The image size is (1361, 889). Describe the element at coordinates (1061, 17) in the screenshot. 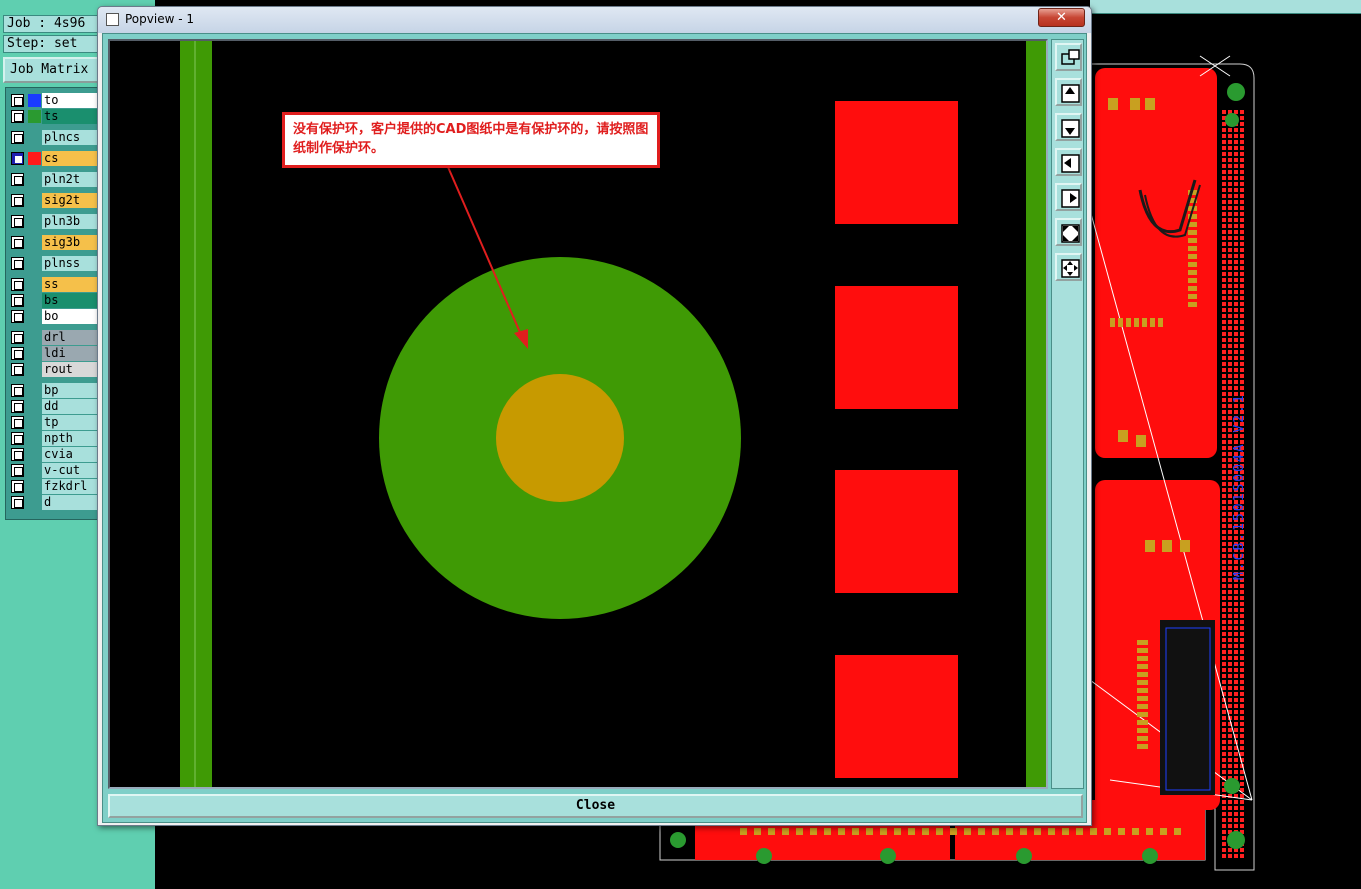

I see `close-window-button: ✕` at that location.